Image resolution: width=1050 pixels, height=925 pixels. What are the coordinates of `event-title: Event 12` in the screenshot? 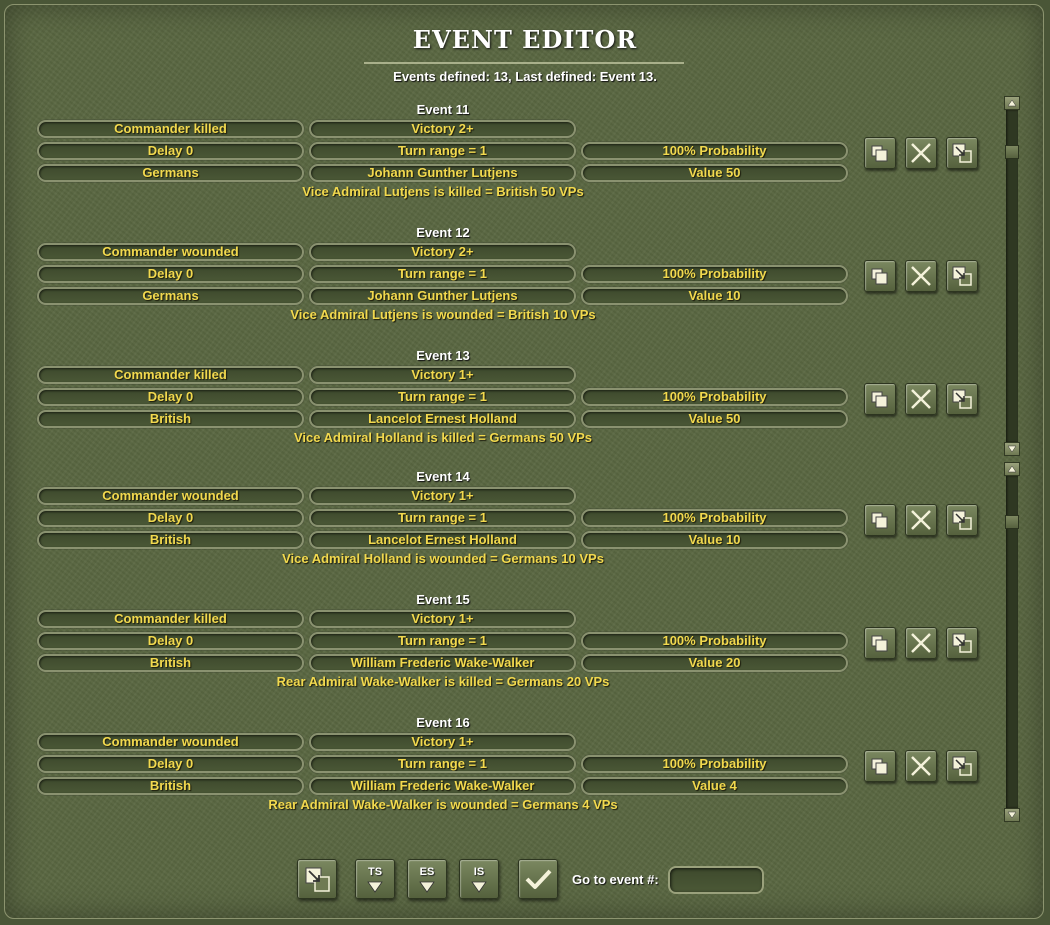 It's located at (443, 232).